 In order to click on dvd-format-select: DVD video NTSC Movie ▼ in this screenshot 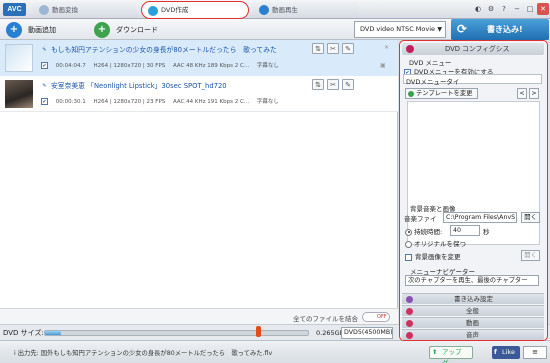, I will do `click(400, 29)`.